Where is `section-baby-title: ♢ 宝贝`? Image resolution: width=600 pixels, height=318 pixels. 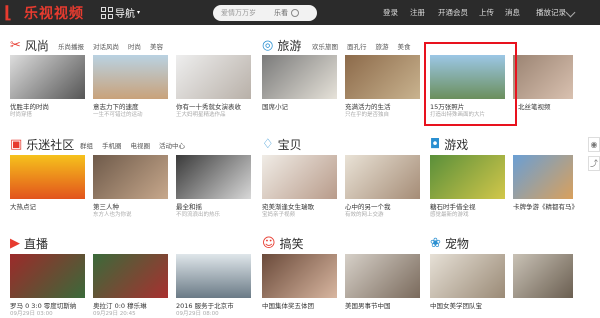 section-baby-title: ♢ 宝贝 is located at coordinates (282, 144).